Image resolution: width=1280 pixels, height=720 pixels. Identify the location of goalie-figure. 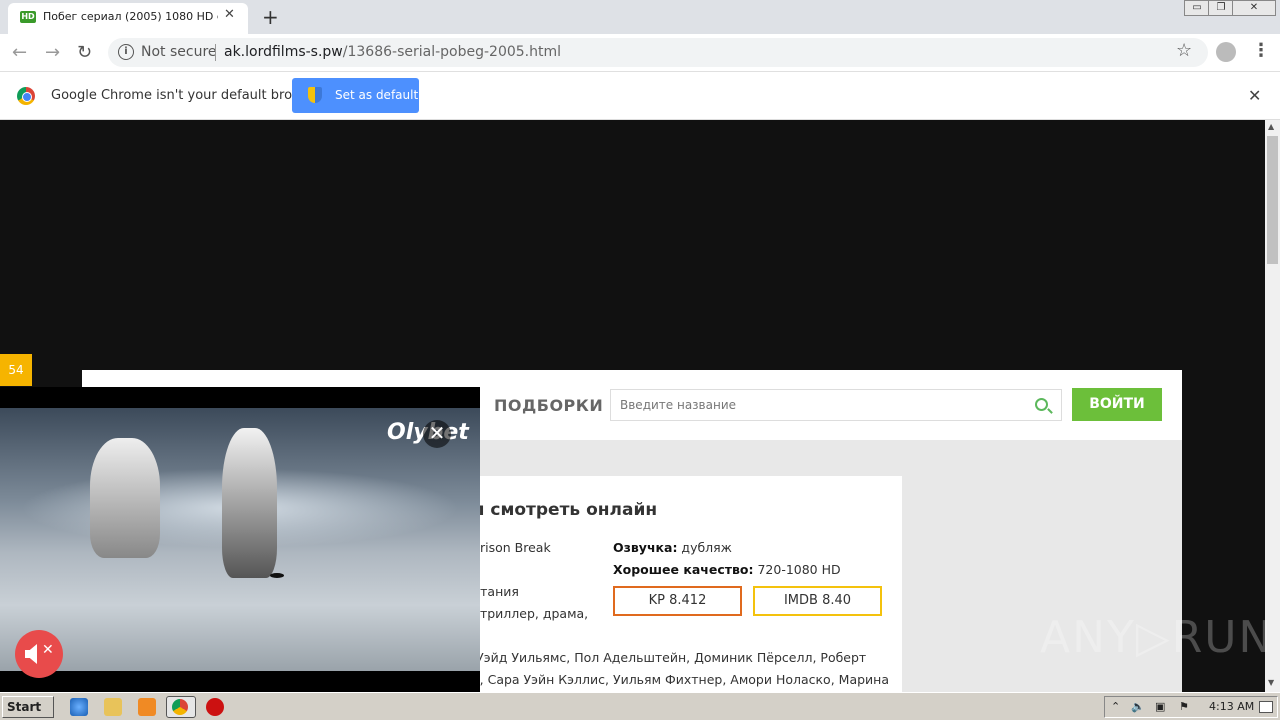
(125, 498).